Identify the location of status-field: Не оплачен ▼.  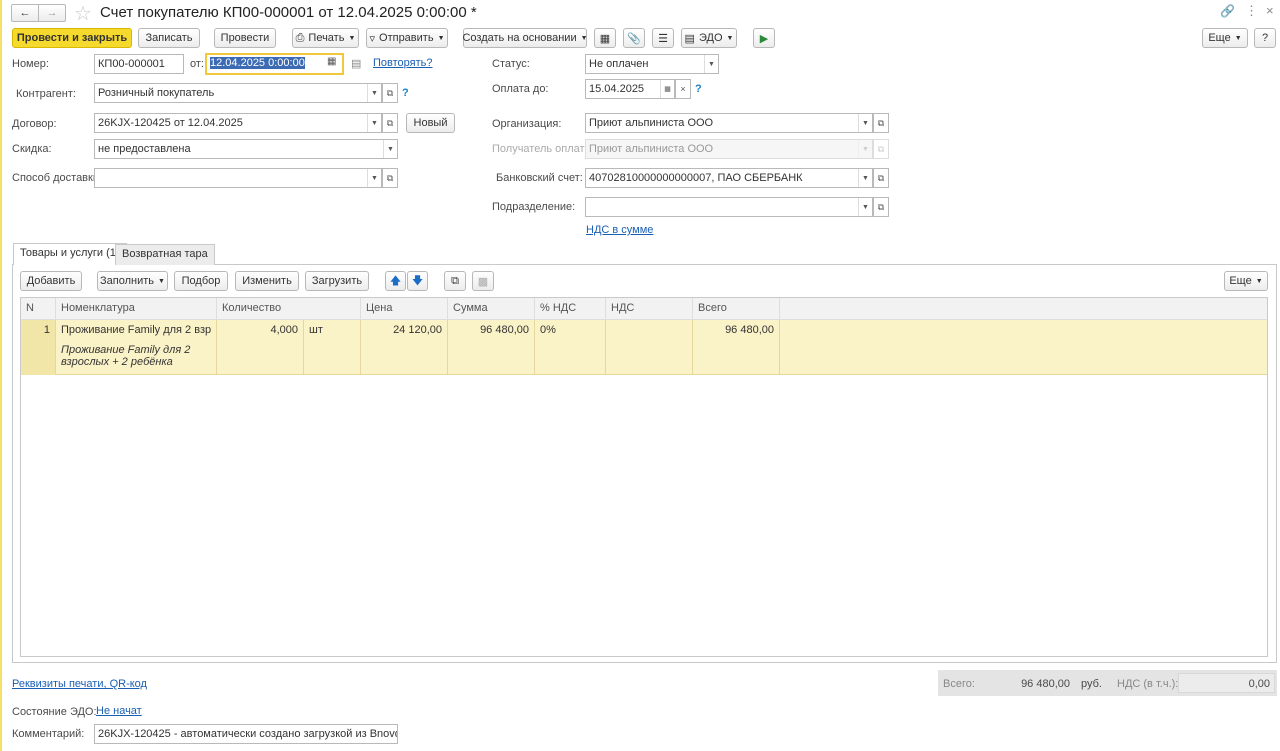
(652, 64).